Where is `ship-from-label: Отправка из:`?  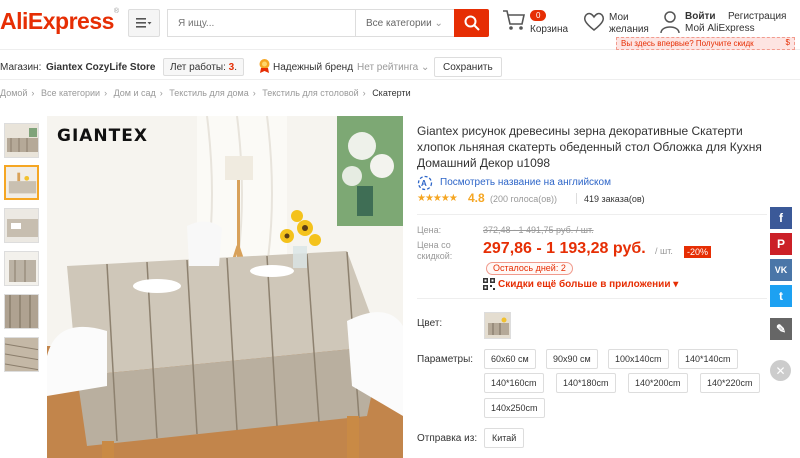
ship-from-label: Отправка из: is located at coordinates (447, 438).